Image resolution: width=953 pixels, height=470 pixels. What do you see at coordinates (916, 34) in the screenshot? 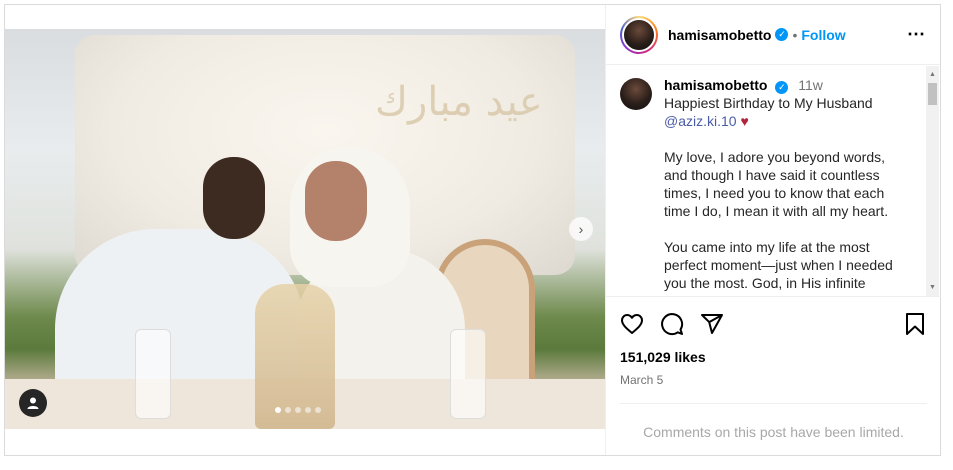
I see `more-options-icon: ⋯` at bounding box center [916, 34].